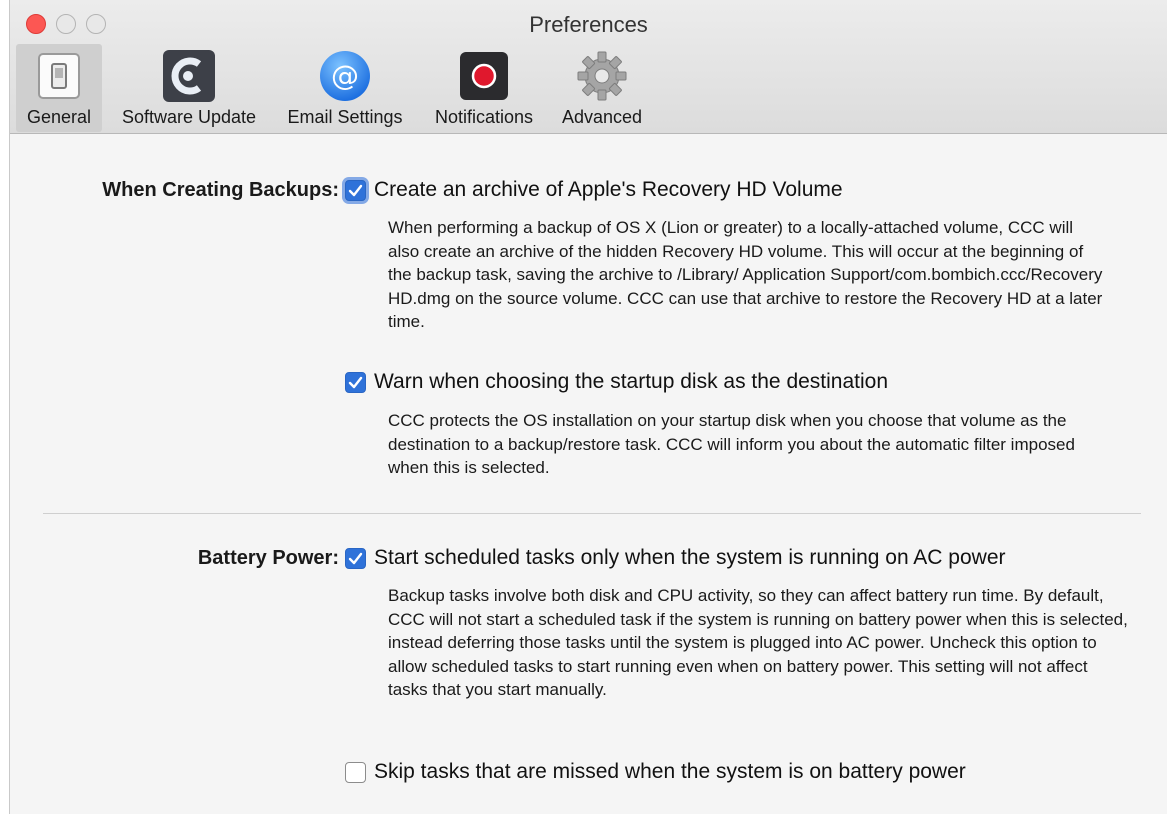 This screenshot has width=1167, height=814. I want to click on tab-email-settings: @ Email Settings, so click(345, 88).